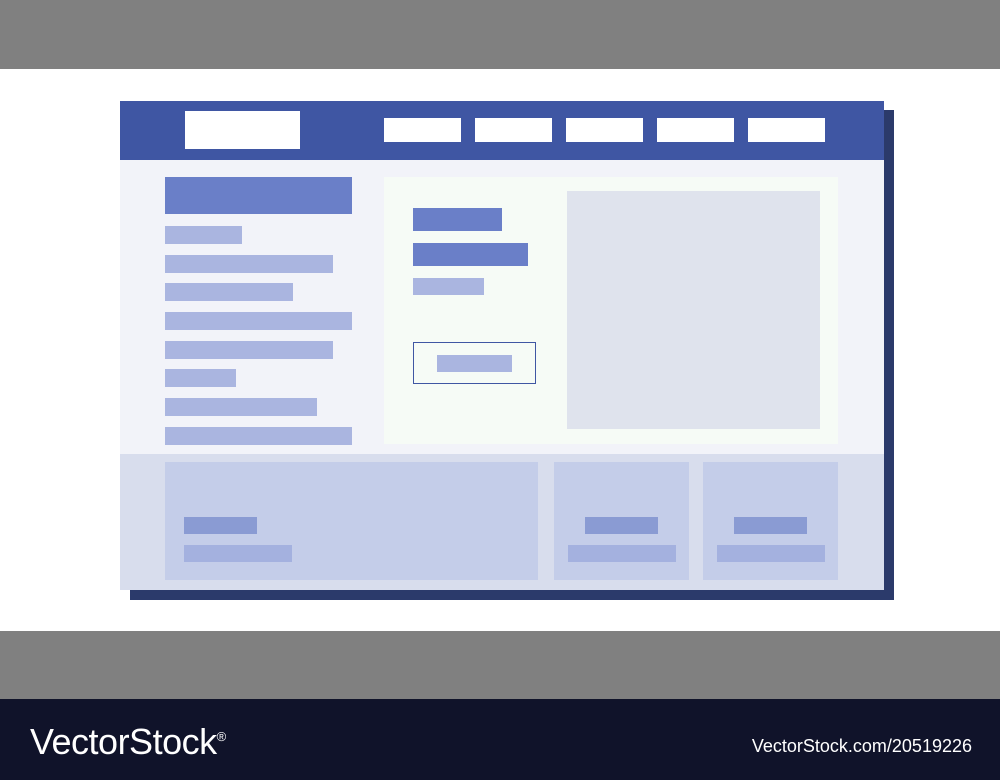  What do you see at coordinates (123, 741) in the screenshot?
I see `brand-text: VectorStock` at bounding box center [123, 741].